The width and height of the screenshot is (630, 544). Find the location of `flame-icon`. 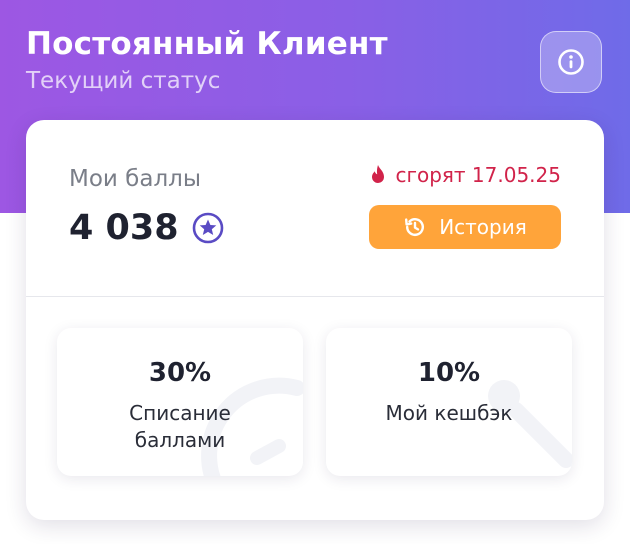

flame-icon is located at coordinates (378, 174).